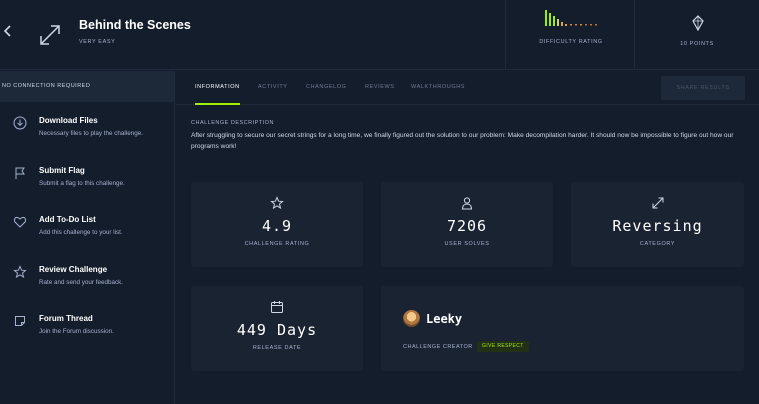  Describe the element at coordinates (277, 348) in the screenshot. I see `release-label: RELEASE DATE` at that location.